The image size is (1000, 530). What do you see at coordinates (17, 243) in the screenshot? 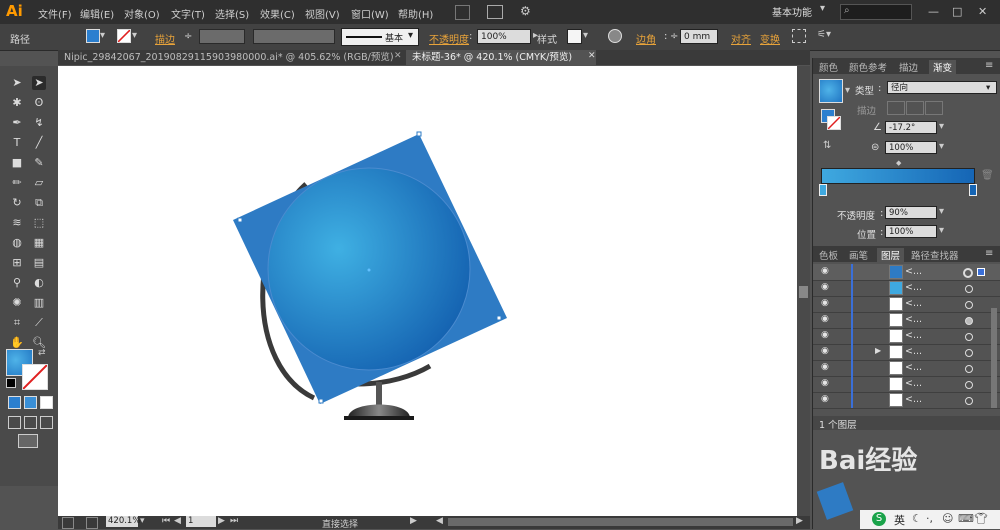
I see `shape-builder-tool-icon: ◍` at bounding box center [17, 243].